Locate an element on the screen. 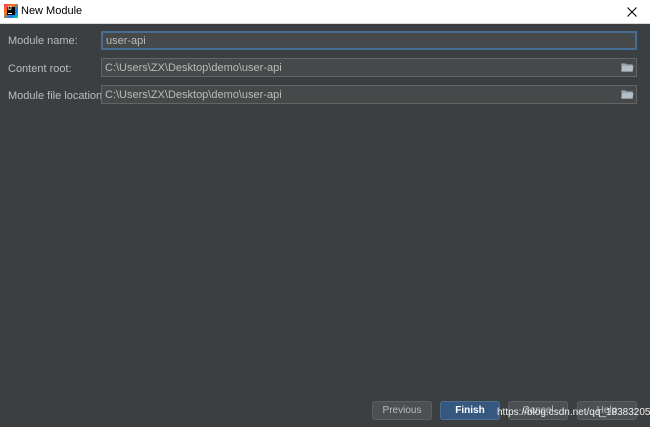 This screenshot has width=650, height=427. content-root-browse-button is located at coordinates (627, 67).